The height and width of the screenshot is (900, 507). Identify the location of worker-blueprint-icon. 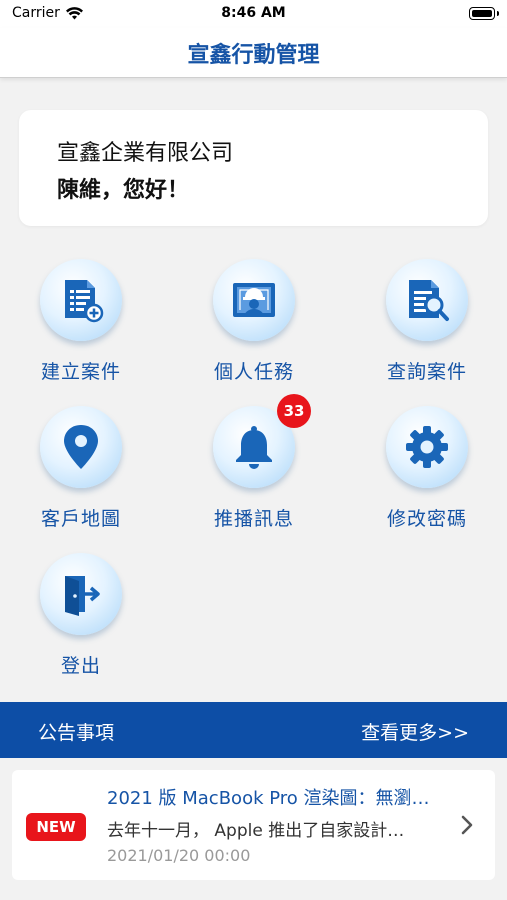
(254, 300).